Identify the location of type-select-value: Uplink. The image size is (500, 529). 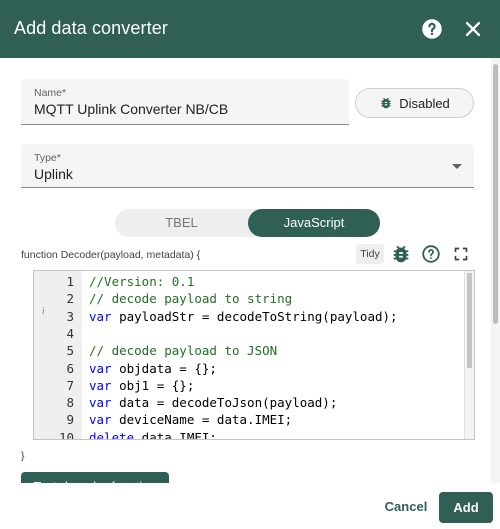
(53, 174).